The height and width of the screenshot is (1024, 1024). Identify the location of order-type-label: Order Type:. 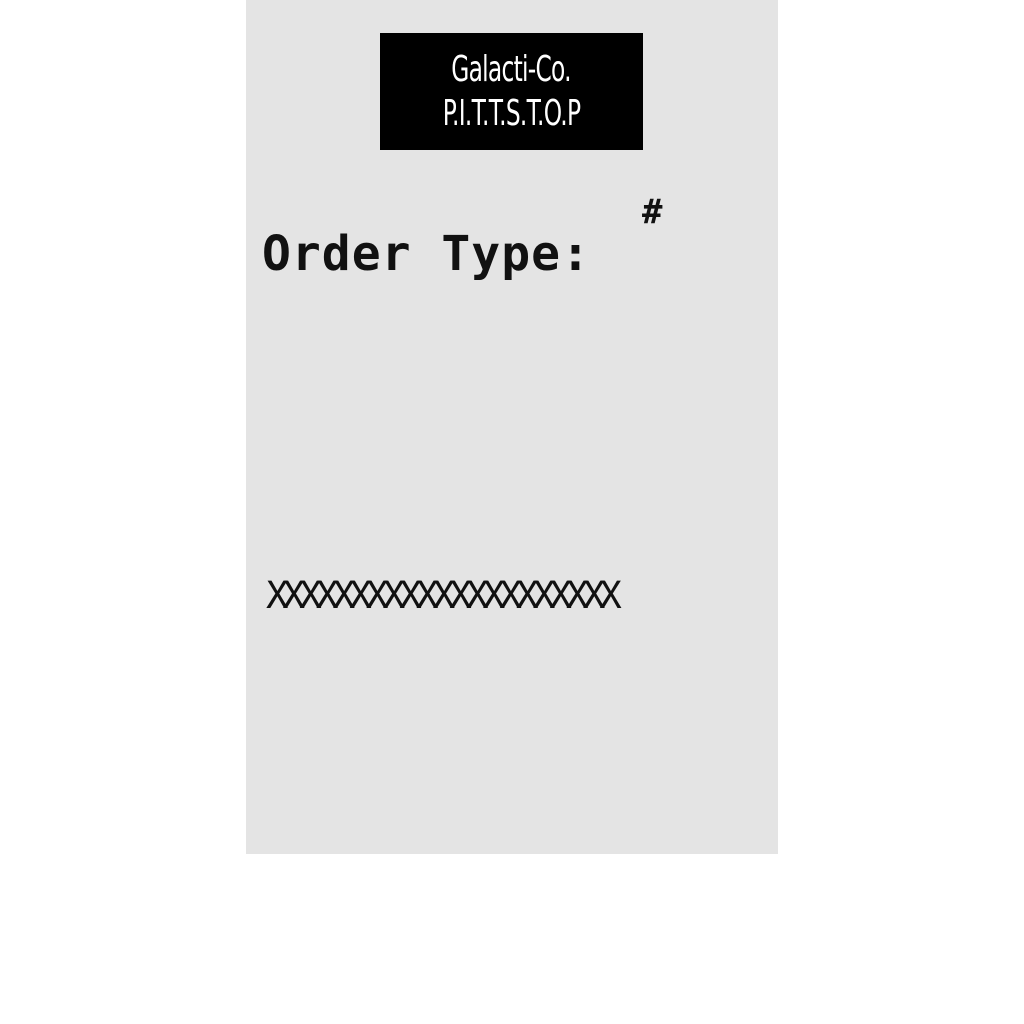
(426, 254).